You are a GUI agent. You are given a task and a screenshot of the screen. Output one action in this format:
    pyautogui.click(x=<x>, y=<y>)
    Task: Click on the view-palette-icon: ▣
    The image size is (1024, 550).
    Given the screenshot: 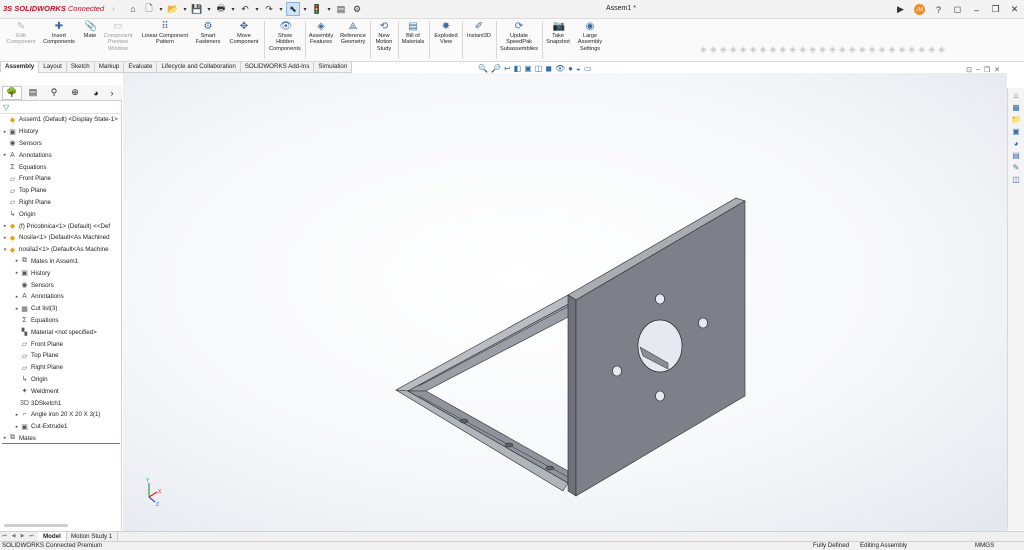 What is the action you would take?
    pyautogui.click(x=1016, y=131)
    